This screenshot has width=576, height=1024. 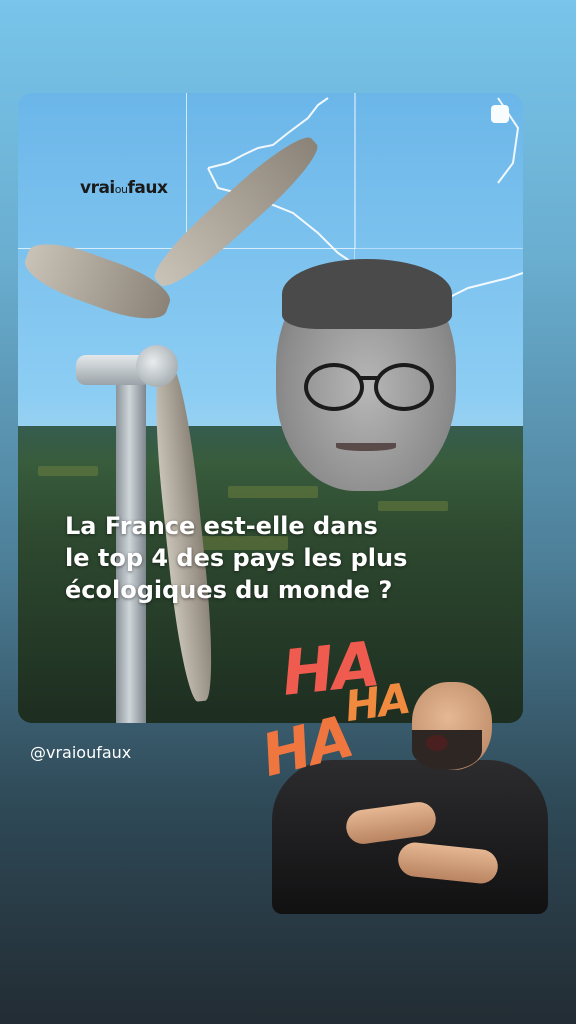 I want to click on headline-line: écologiques du monde ?, so click(x=229, y=590).